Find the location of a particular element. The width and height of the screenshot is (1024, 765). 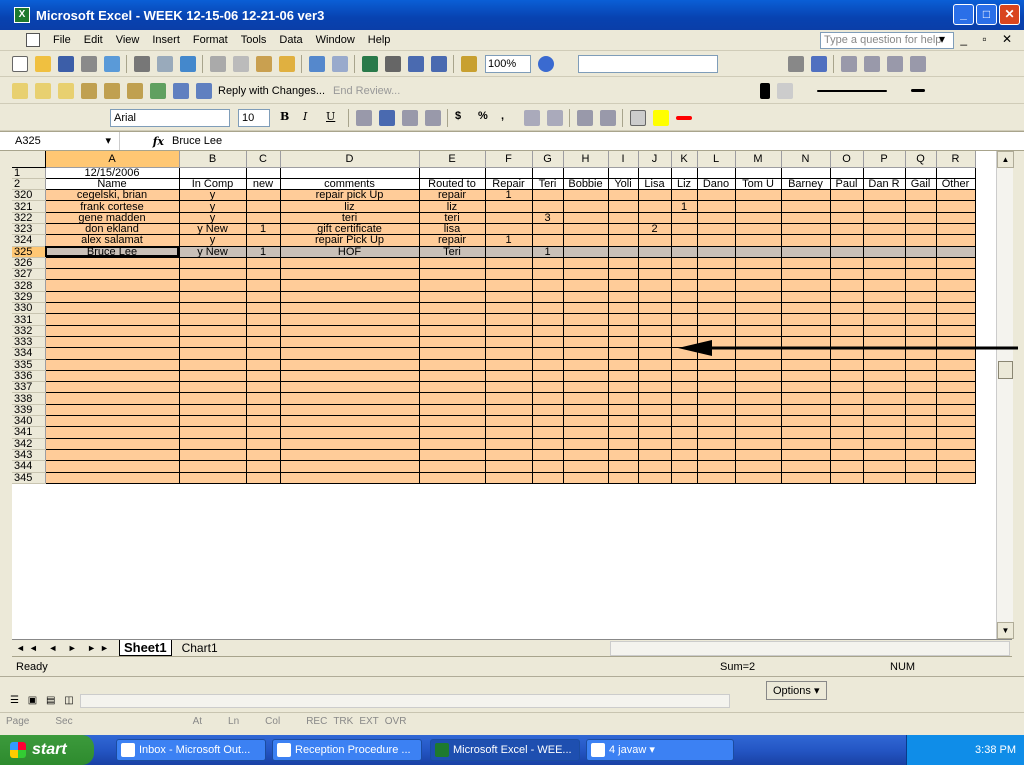

percent-icon: % is located at coordinates (486, 118).